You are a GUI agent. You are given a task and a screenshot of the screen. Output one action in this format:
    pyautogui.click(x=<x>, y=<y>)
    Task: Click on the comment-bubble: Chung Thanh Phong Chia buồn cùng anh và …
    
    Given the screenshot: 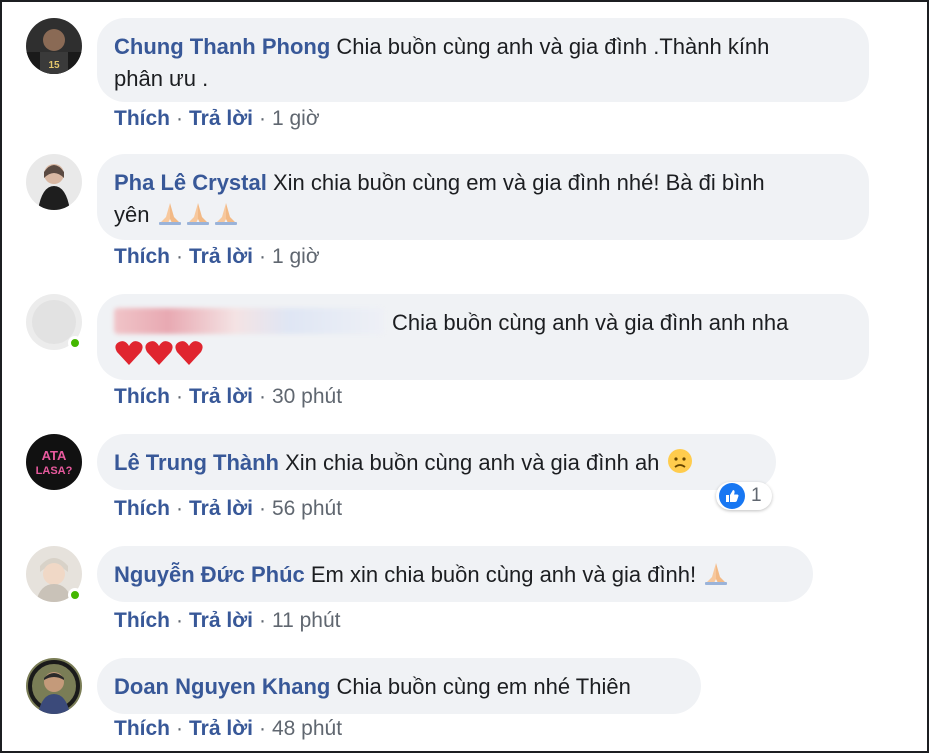 What is the action you would take?
    pyautogui.click(x=483, y=60)
    